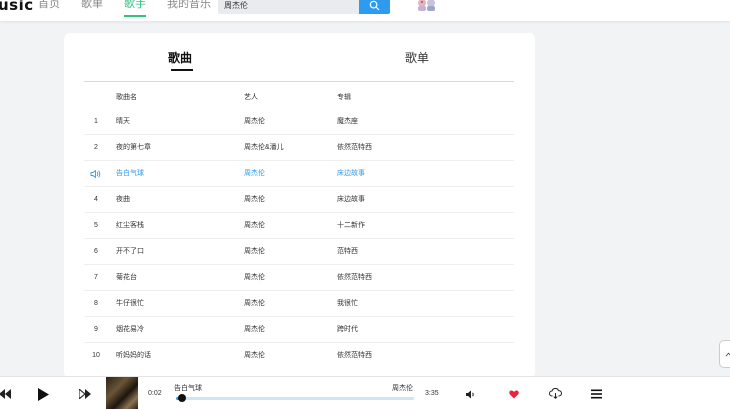 Image resolution: width=730 pixels, height=410 pixels. I want to click on row-index: 10, so click(96, 355).